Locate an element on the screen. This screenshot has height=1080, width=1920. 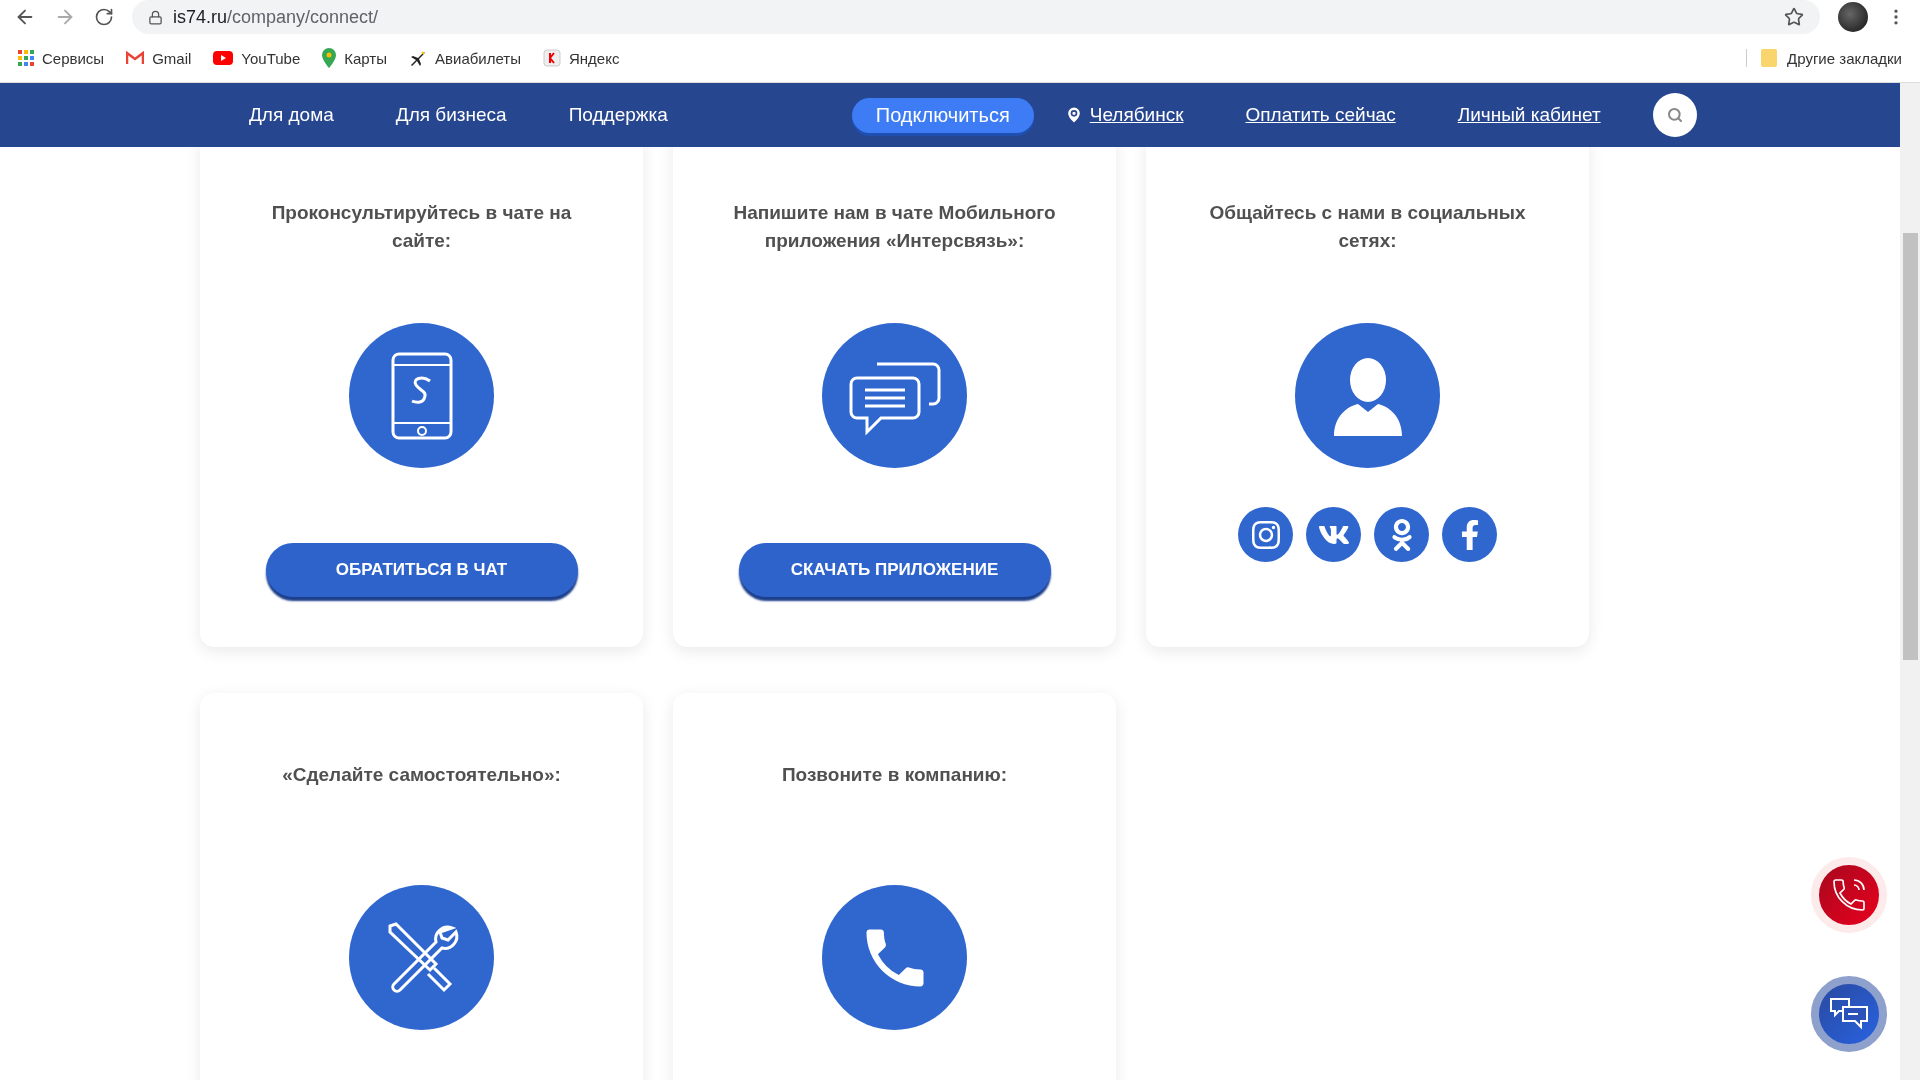
card-title: Проконсультируйтесь в чате на сайте: is located at coordinates (421, 227).